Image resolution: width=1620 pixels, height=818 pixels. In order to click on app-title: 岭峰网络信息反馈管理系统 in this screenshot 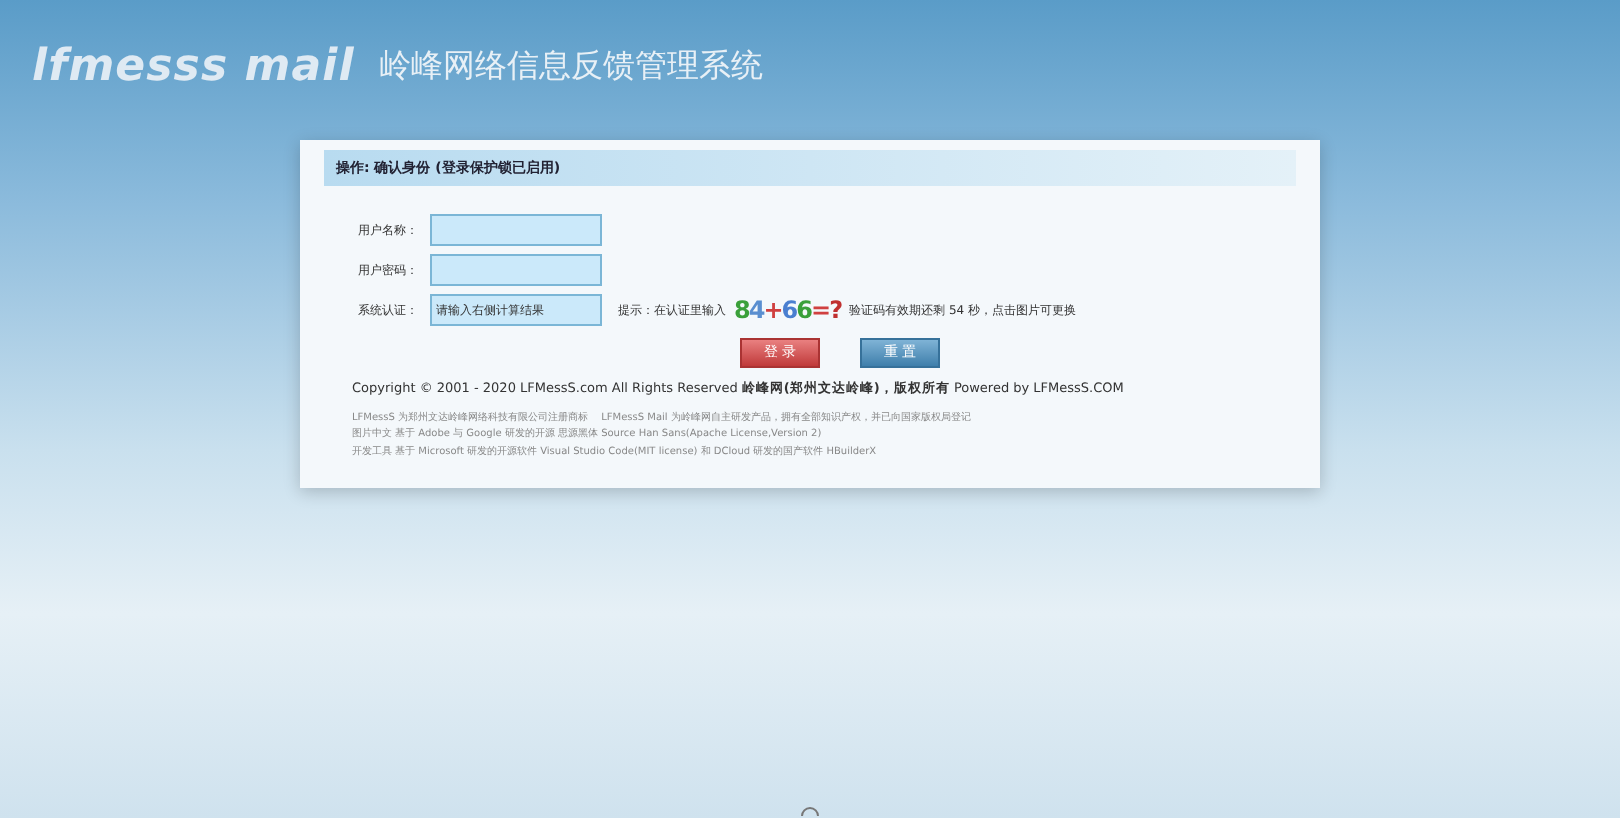, I will do `click(570, 66)`.